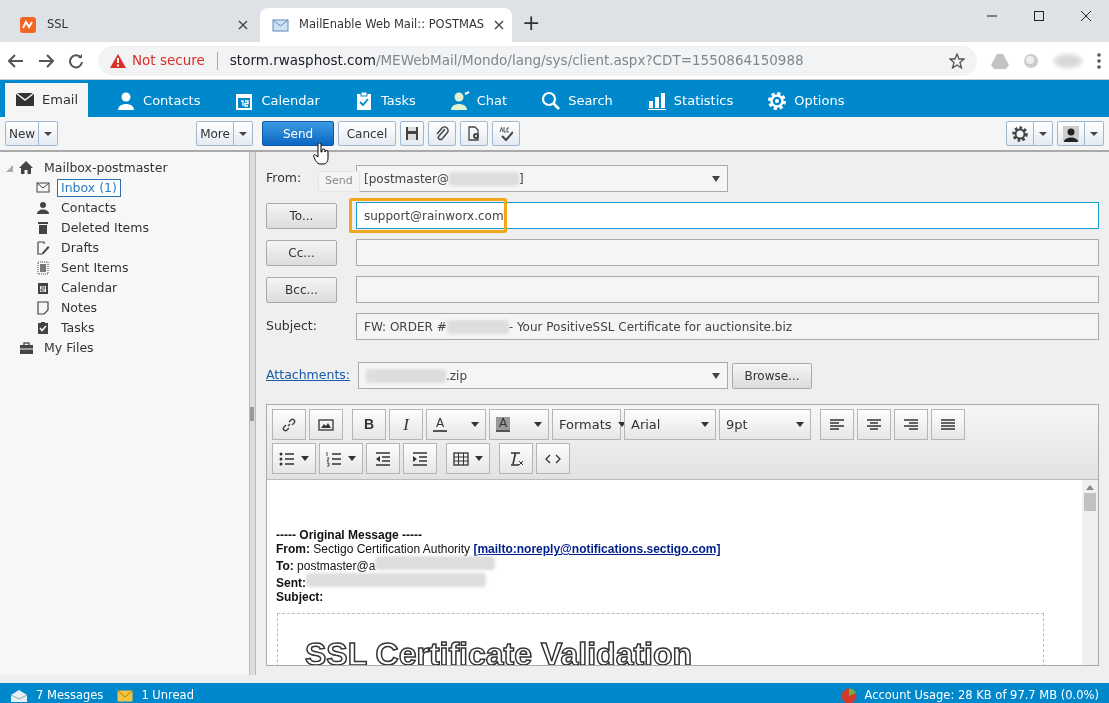  Describe the element at coordinates (22, 133) in the screenshot. I see `new-button: New` at that location.